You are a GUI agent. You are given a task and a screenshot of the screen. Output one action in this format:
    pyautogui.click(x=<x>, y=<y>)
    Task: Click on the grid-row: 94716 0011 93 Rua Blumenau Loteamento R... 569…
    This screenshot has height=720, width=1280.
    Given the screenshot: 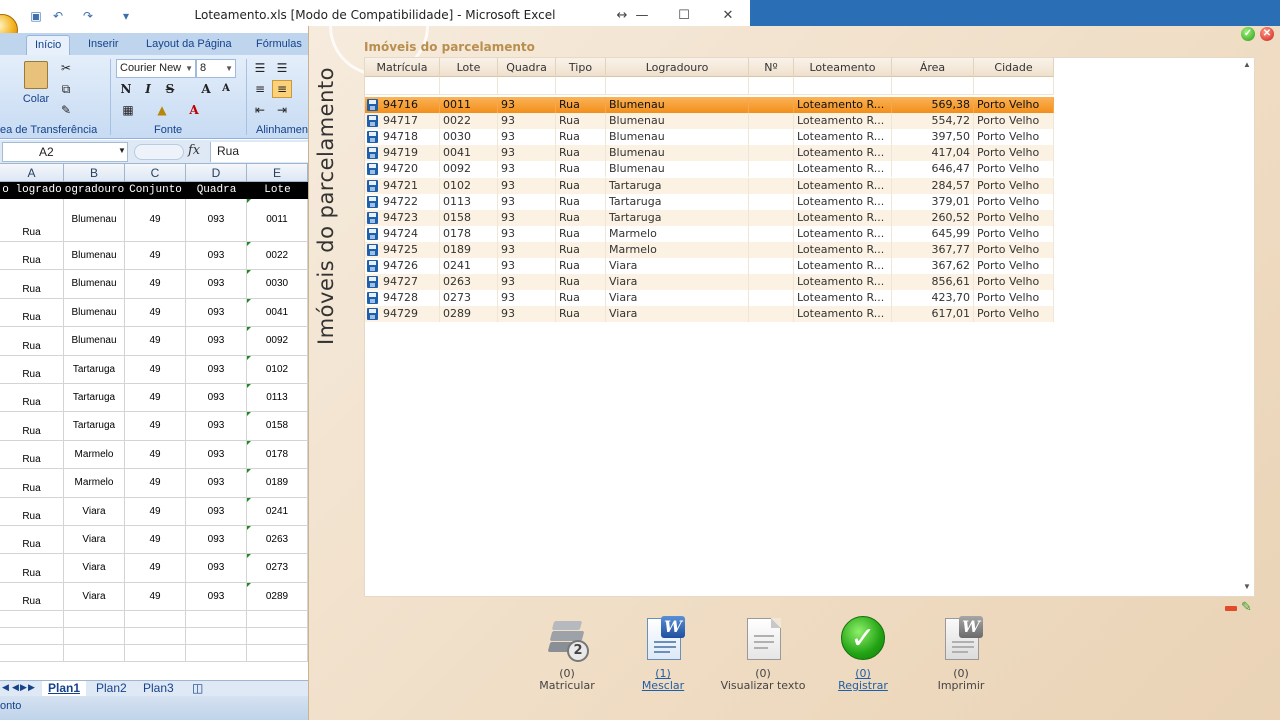 What is the action you would take?
    pyautogui.click(x=709, y=105)
    